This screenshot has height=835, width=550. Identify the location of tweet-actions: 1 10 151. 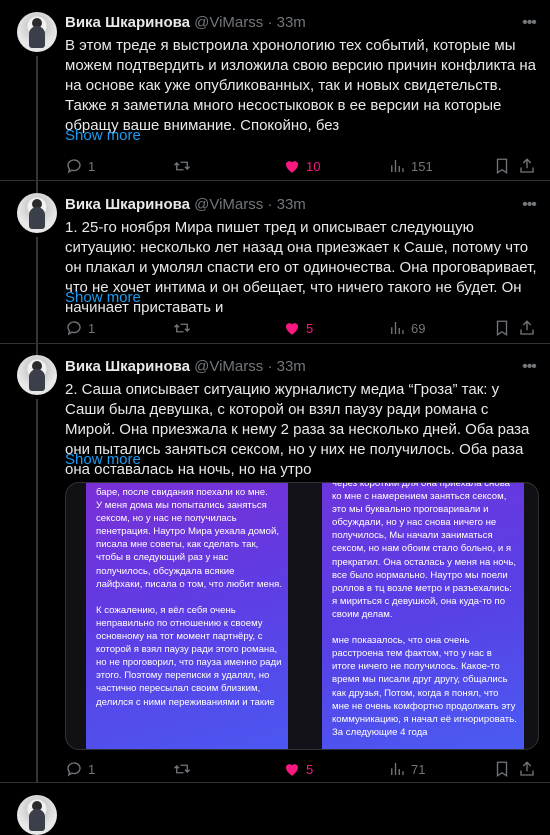
(301, 166).